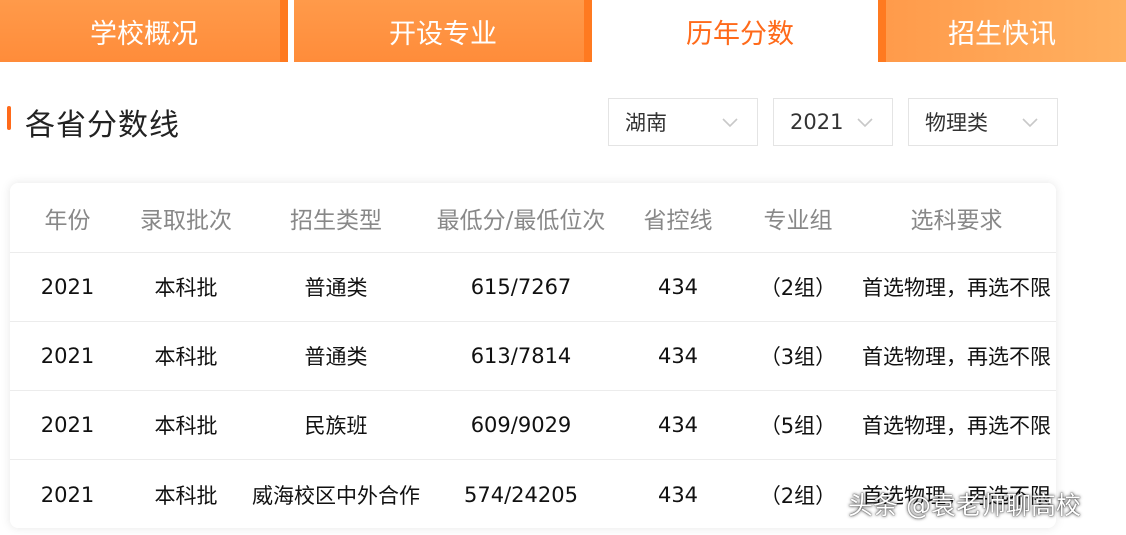 The image size is (1126, 535). Describe the element at coordinates (336, 220) in the screenshot. I see `header-enroll-type: 招生类型` at that location.